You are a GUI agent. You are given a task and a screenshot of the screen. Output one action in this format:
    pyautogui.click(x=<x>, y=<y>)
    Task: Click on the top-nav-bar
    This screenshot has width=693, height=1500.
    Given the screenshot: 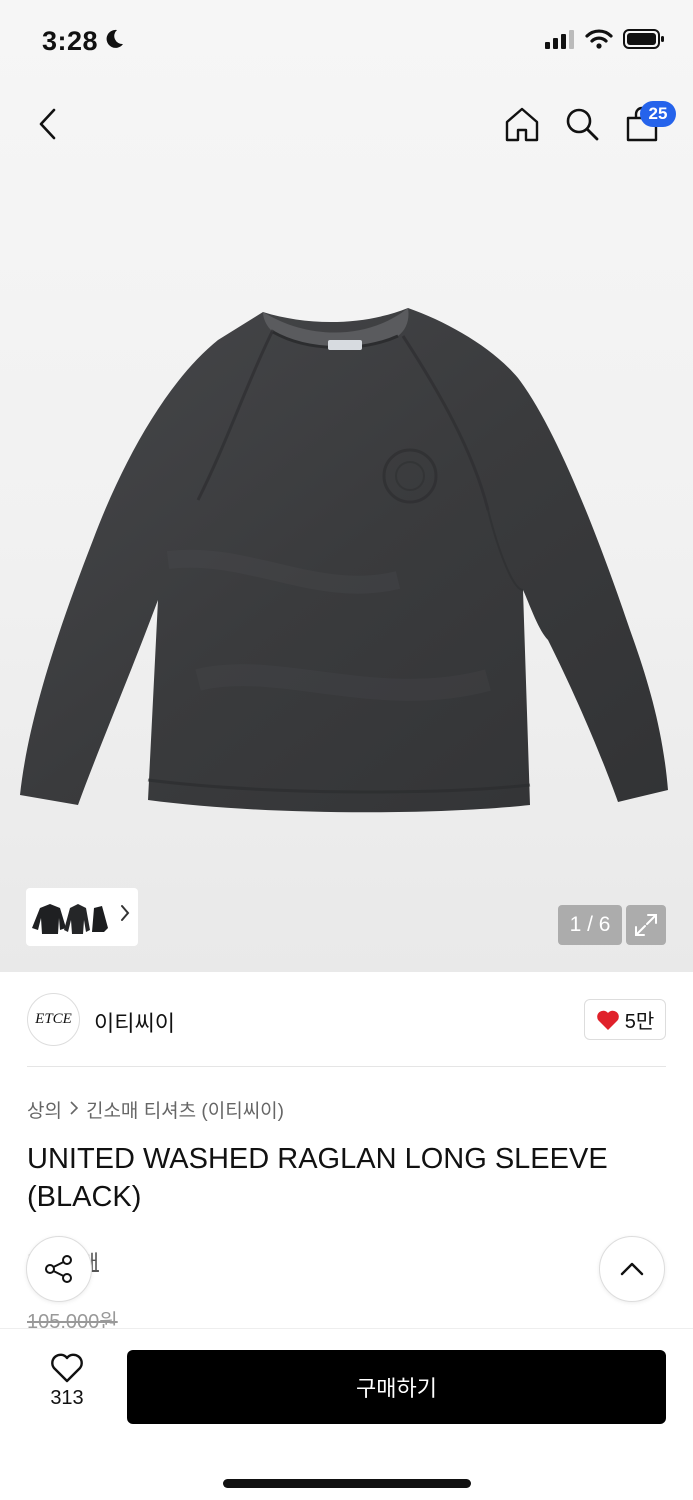 What is the action you would take?
    pyautogui.click(x=346, y=124)
    